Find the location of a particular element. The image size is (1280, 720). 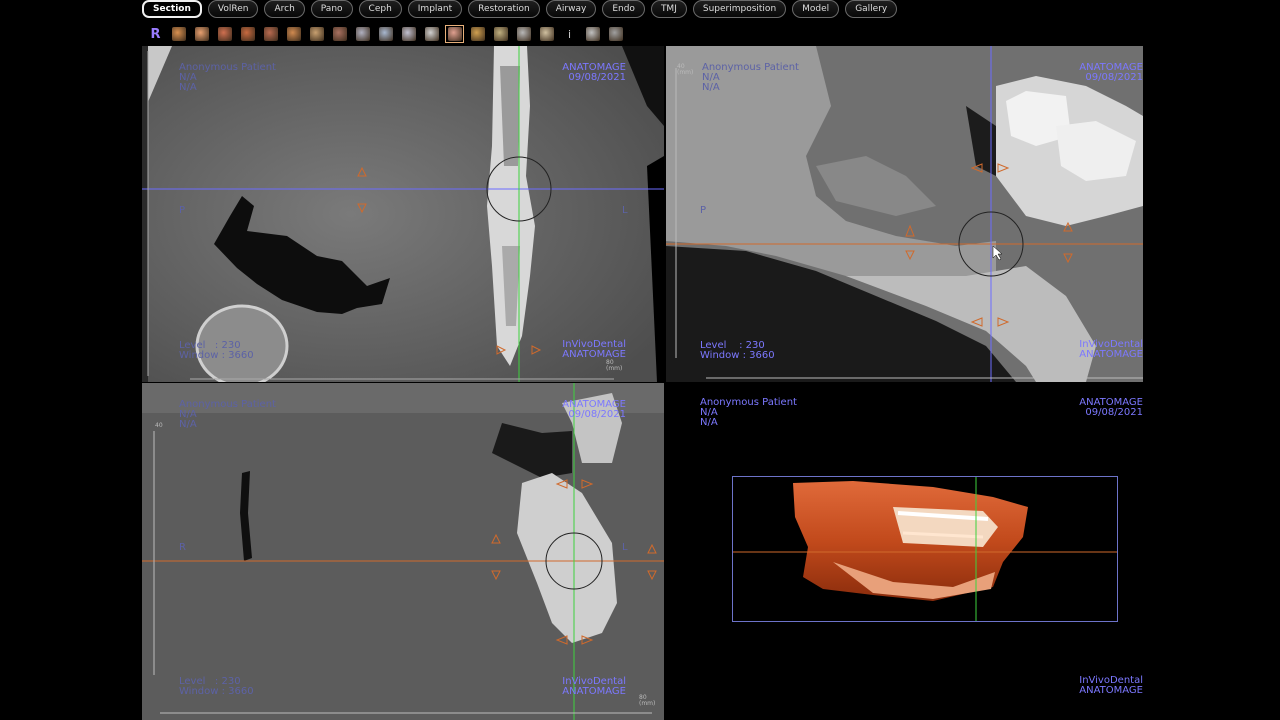

orientation-left: R is located at coordinates (182, 547).